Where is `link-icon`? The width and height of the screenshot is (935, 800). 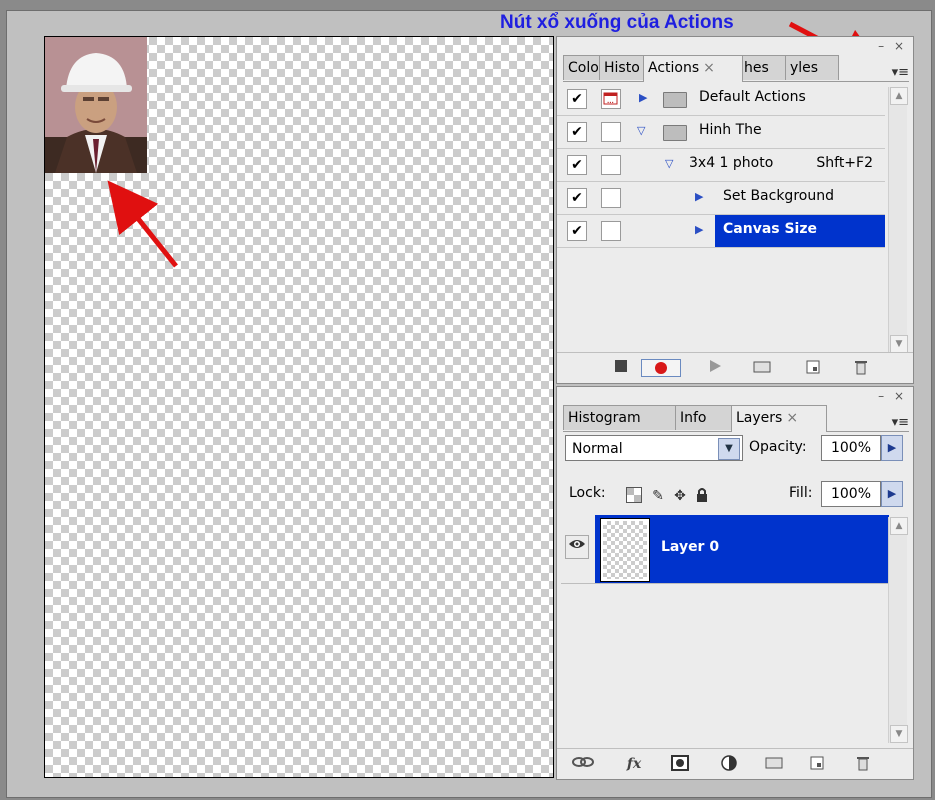 link-icon is located at coordinates (583, 764).